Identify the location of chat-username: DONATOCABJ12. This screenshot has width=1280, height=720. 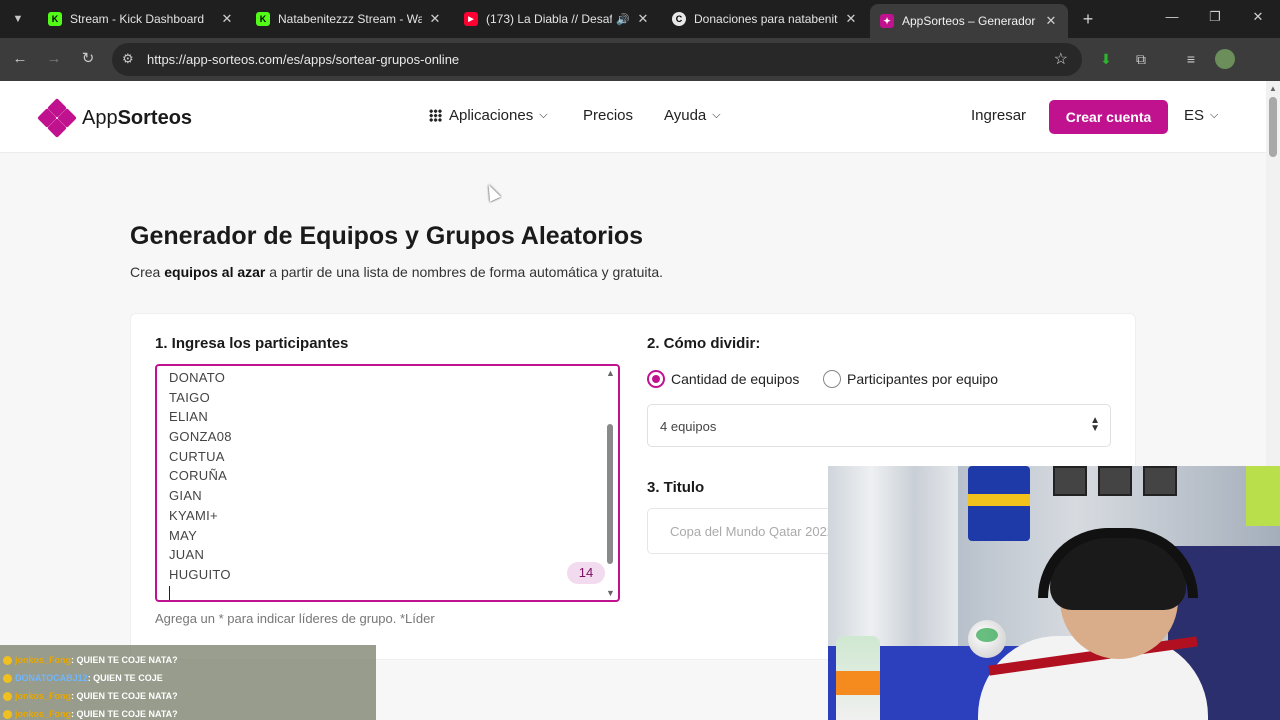
(51, 678).